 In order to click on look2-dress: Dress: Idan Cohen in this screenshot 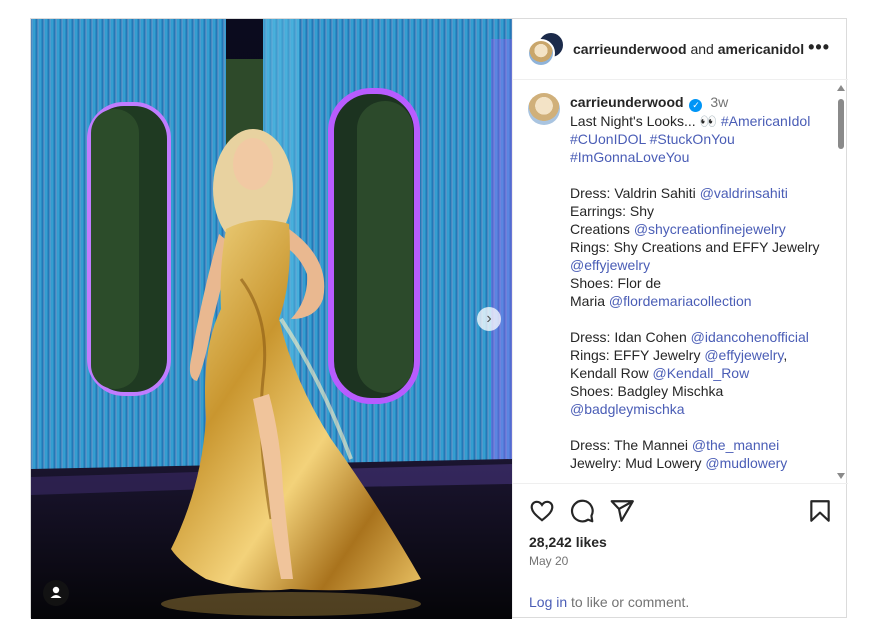, I will do `click(628, 337)`.